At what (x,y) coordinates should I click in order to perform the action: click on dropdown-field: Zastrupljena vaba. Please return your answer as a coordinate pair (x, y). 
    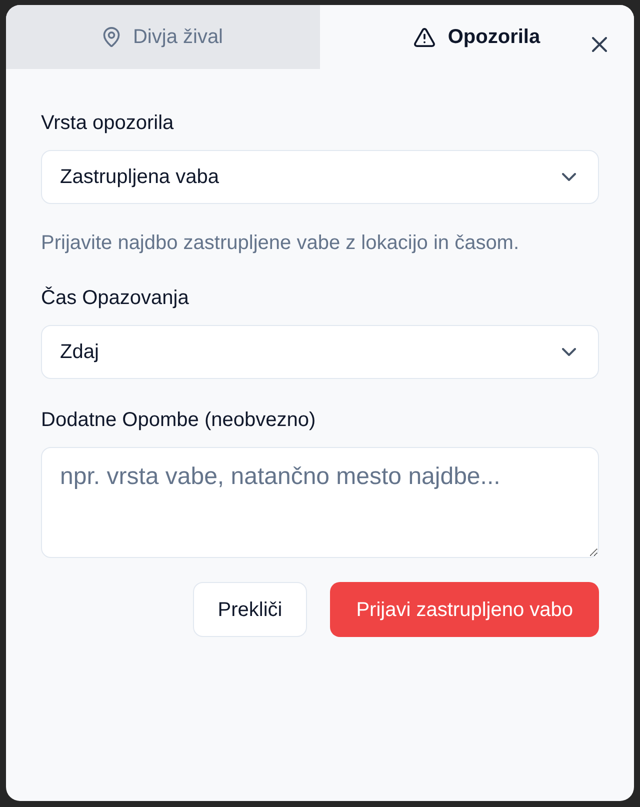
    Looking at the image, I should click on (320, 177).